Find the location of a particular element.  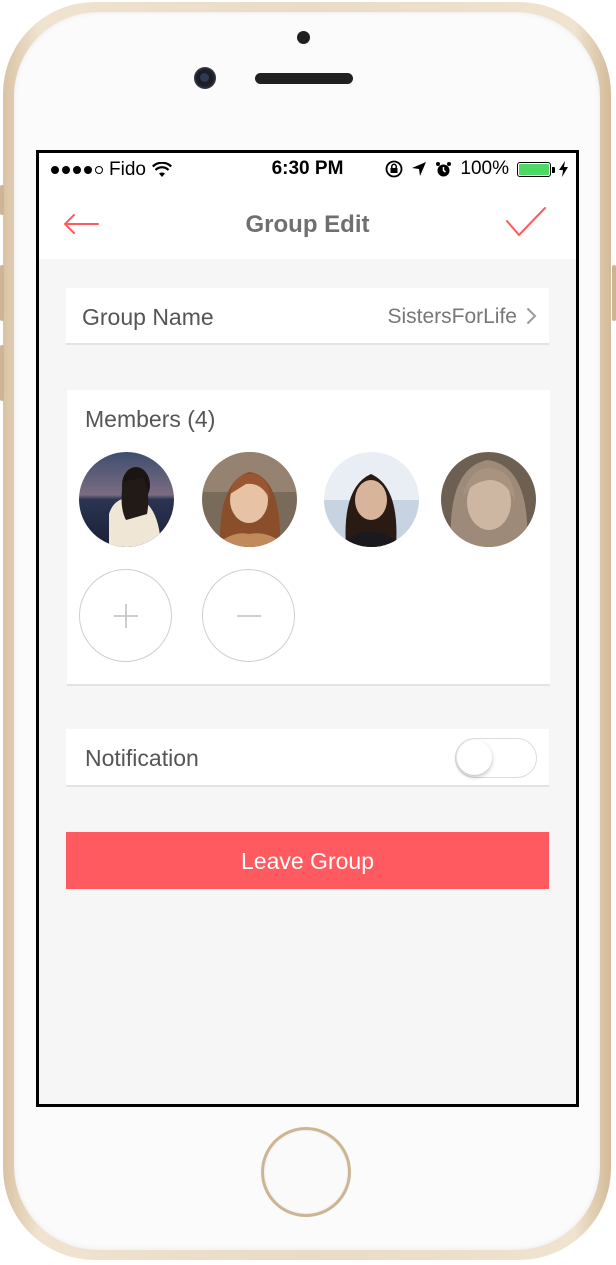

status-right: 100% is located at coordinates (476, 169).